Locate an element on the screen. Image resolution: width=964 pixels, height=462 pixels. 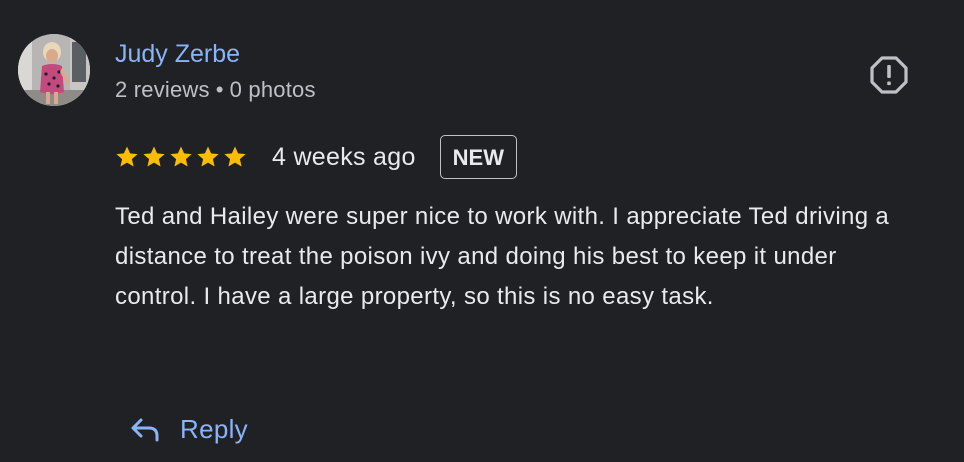
report-flag-icon is located at coordinates (889, 75).